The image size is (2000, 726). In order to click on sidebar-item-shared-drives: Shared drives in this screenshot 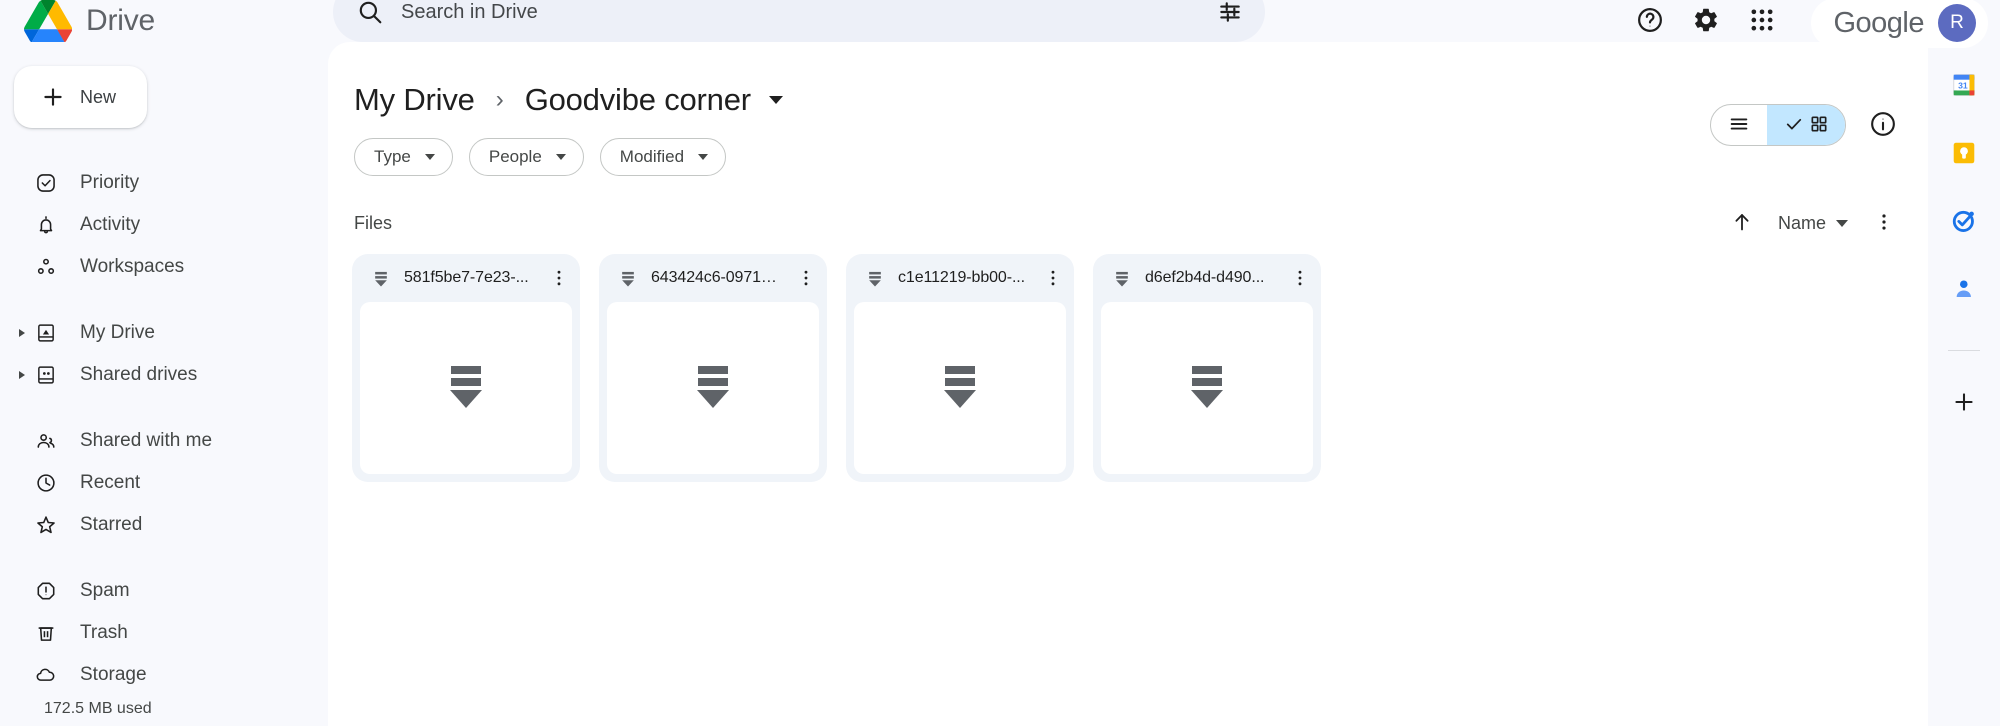, I will do `click(164, 375)`.